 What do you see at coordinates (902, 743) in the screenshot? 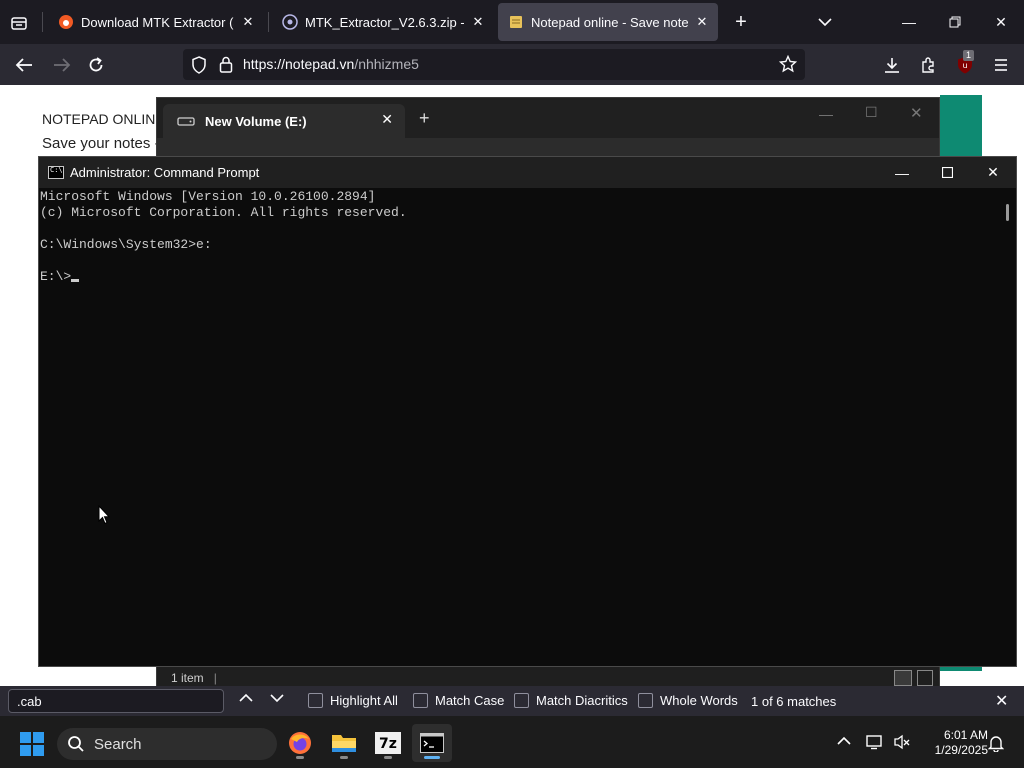
I see `volume-button` at bounding box center [902, 743].